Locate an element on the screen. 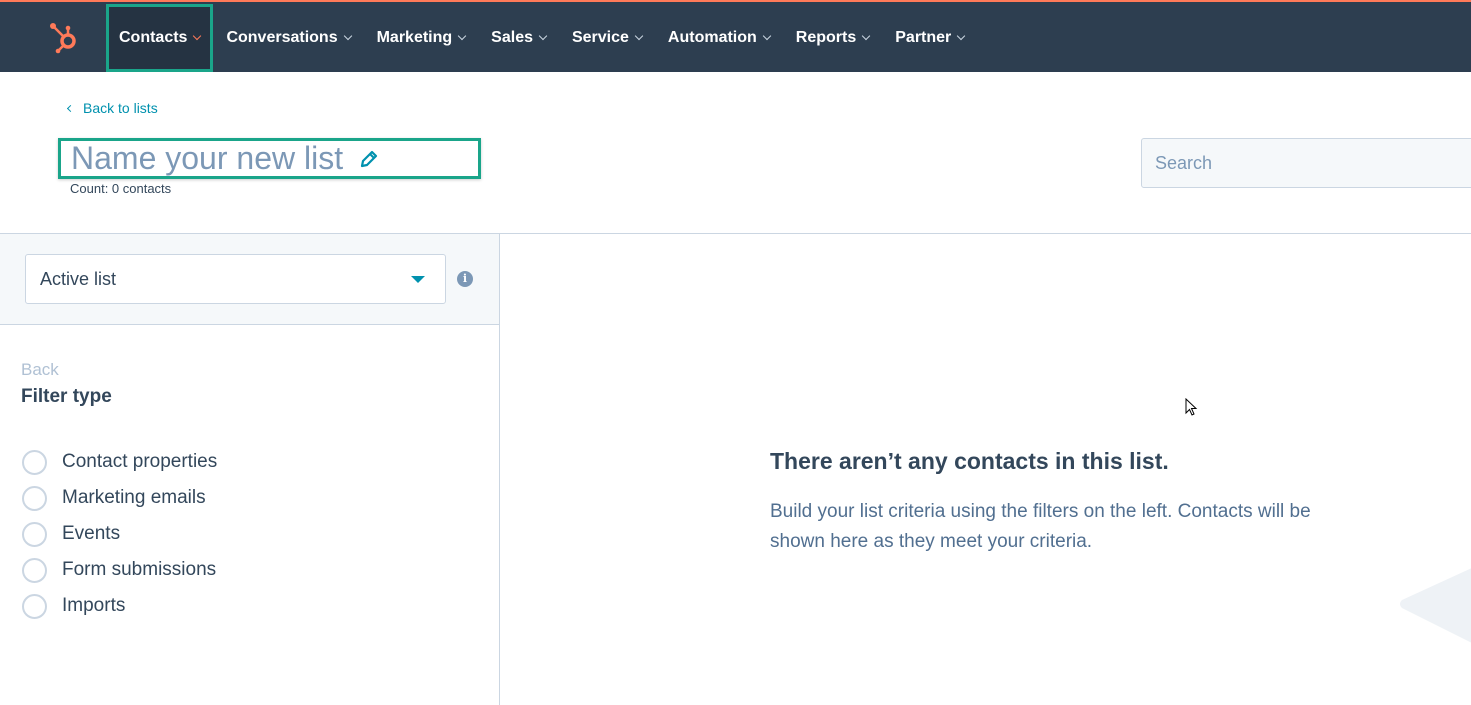  list-type-select: Active list is located at coordinates (235, 279).